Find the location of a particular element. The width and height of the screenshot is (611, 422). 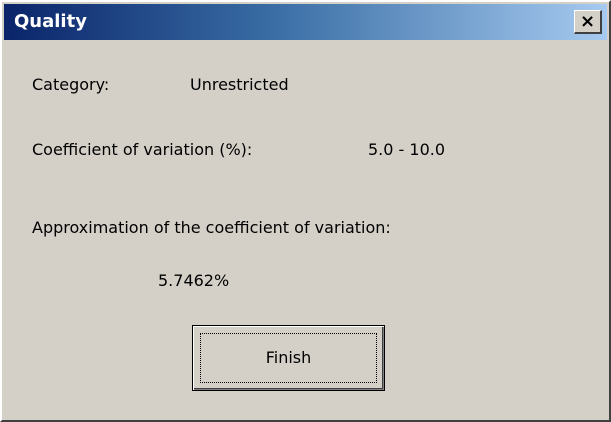

window-title: Quality is located at coordinates (50, 21).